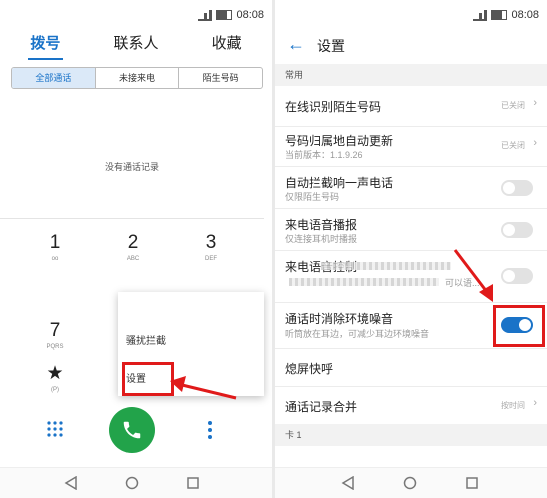 The height and width of the screenshot is (498, 547). What do you see at coordinates (146, 339) in the screenshot?
I see `menu-item-harassment-block: 骚扰拦截` at bounding box center [146, 339].